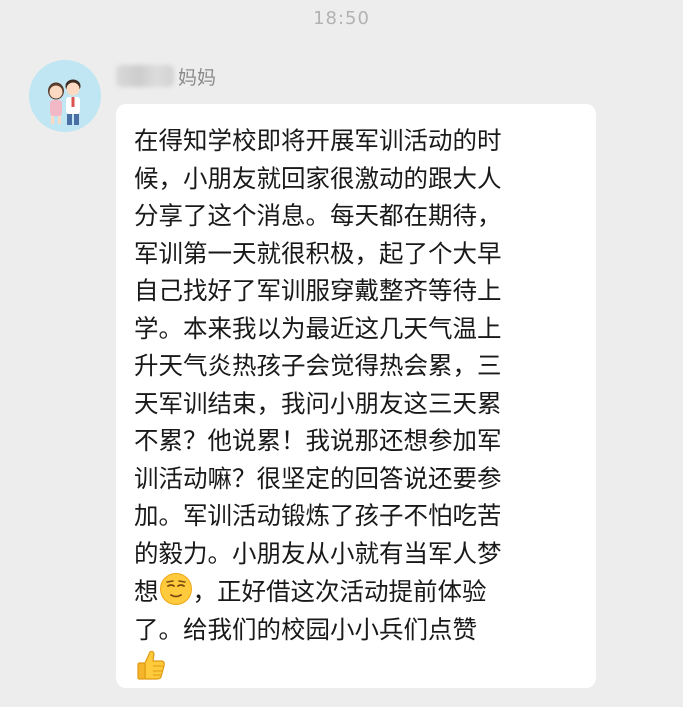 The height and width of the screenshot is (707, 683). I want to click on message-line: 训活动嘛？很坚定的回答说还要参, so click(318, 478).